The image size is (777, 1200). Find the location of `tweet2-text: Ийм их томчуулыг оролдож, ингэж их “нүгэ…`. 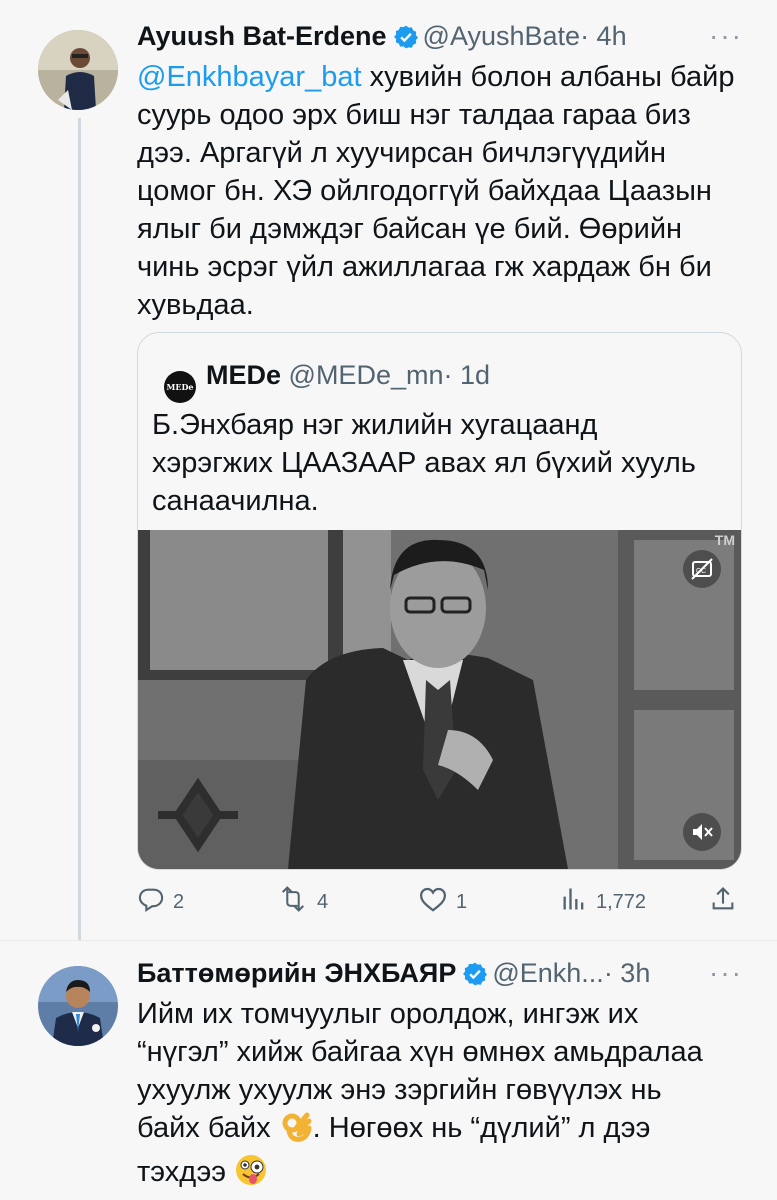

tweet2-text: Ийм их томчуулыг оролдож, ингэж их “нүгэ… is located at coordinates (447, 1096).